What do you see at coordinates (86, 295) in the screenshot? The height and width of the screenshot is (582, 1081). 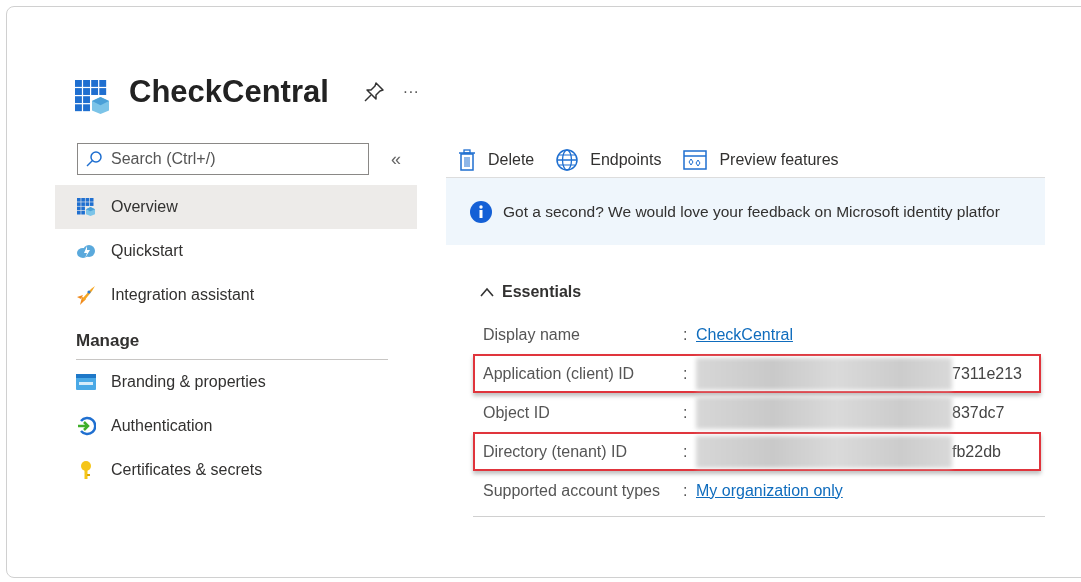 I see `rocket-icon` at bounding box center [86, 295].